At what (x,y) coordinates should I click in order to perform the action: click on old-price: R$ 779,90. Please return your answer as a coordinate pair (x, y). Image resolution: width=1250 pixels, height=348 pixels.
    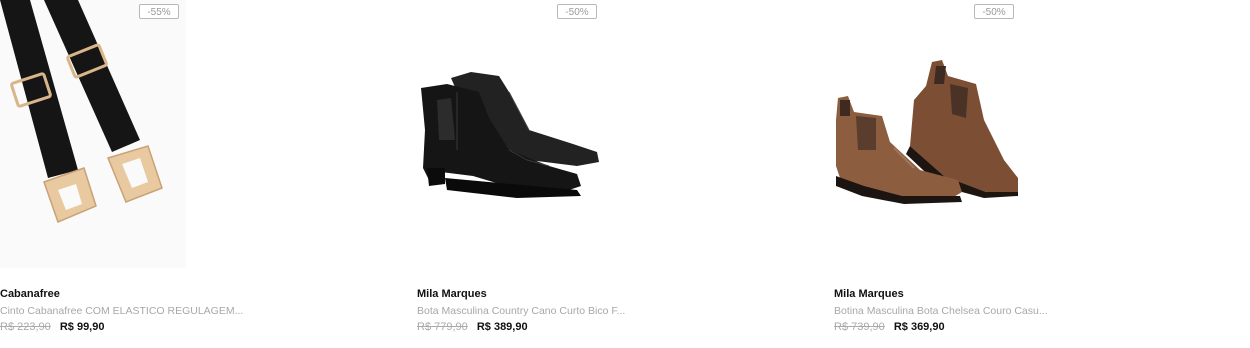
    Looking at the image, I should click on (442, 327).